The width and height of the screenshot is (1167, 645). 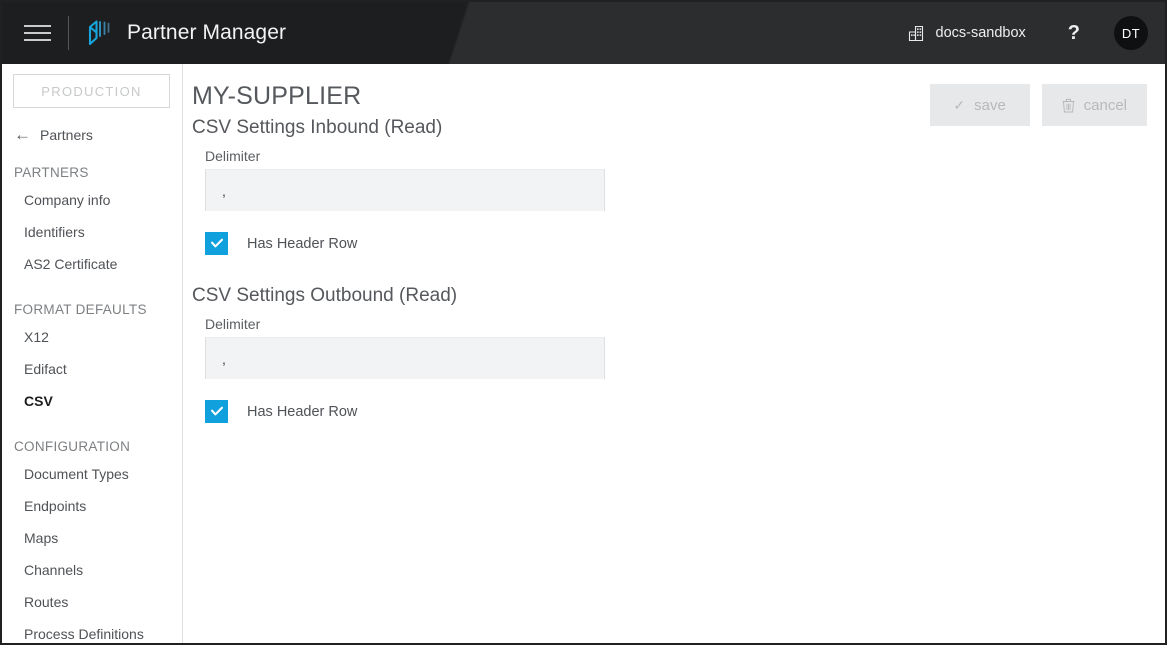 What do you see at coordinates (92, 474) in the screenshot?
I see `sidebar-item-document-types: Document Types` at bounding box center [92, 474].